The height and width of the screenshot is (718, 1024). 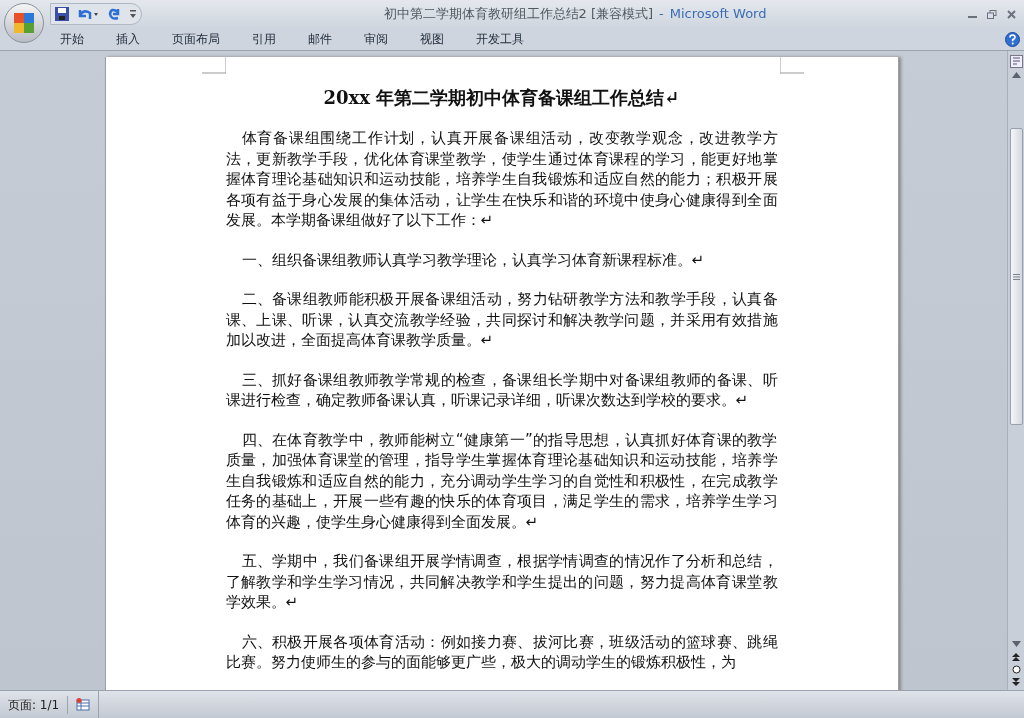 I want to click on ribbon-tab: 视图, so click(x=432, y=39).